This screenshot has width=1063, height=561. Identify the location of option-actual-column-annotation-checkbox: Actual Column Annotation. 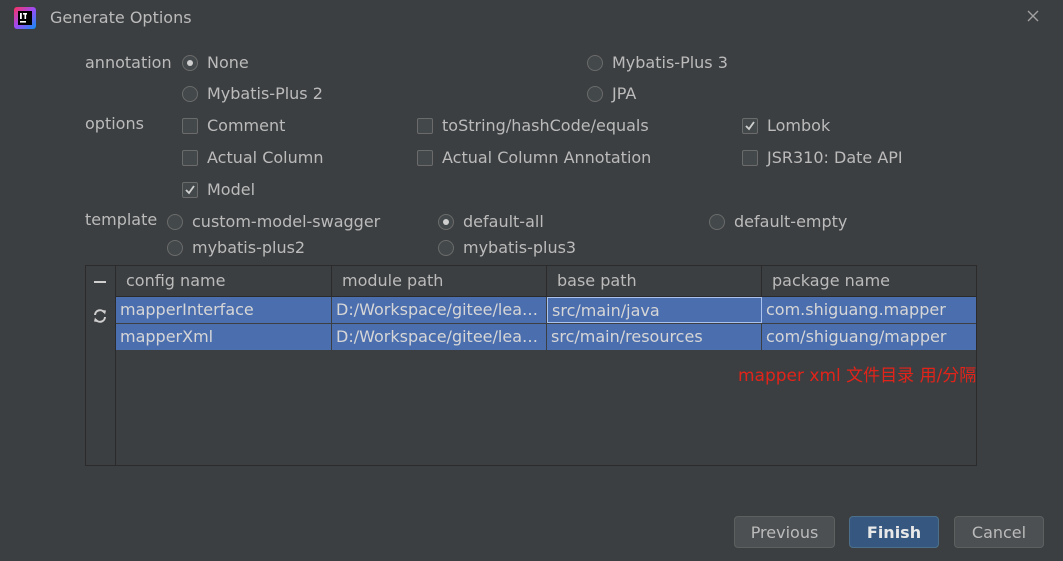
(534, 157).